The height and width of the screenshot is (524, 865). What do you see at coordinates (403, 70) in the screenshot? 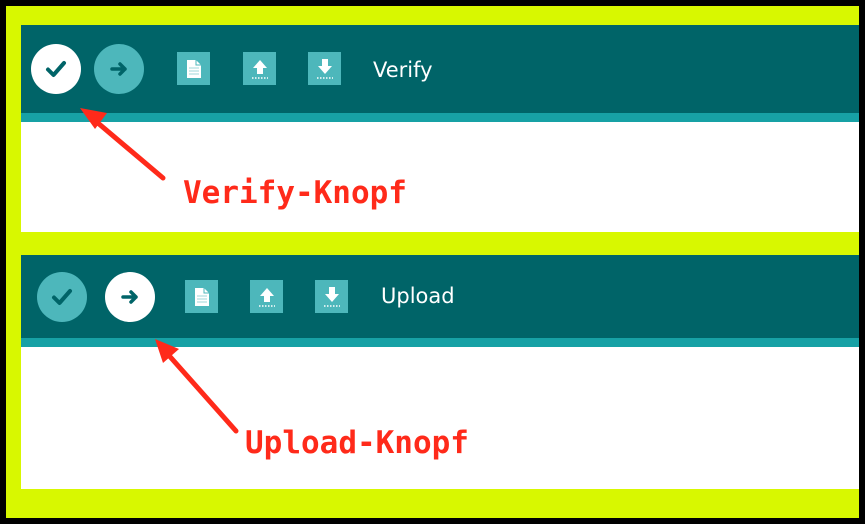
I see `toolbar-label: Verify` at bounding box center [403, 70].